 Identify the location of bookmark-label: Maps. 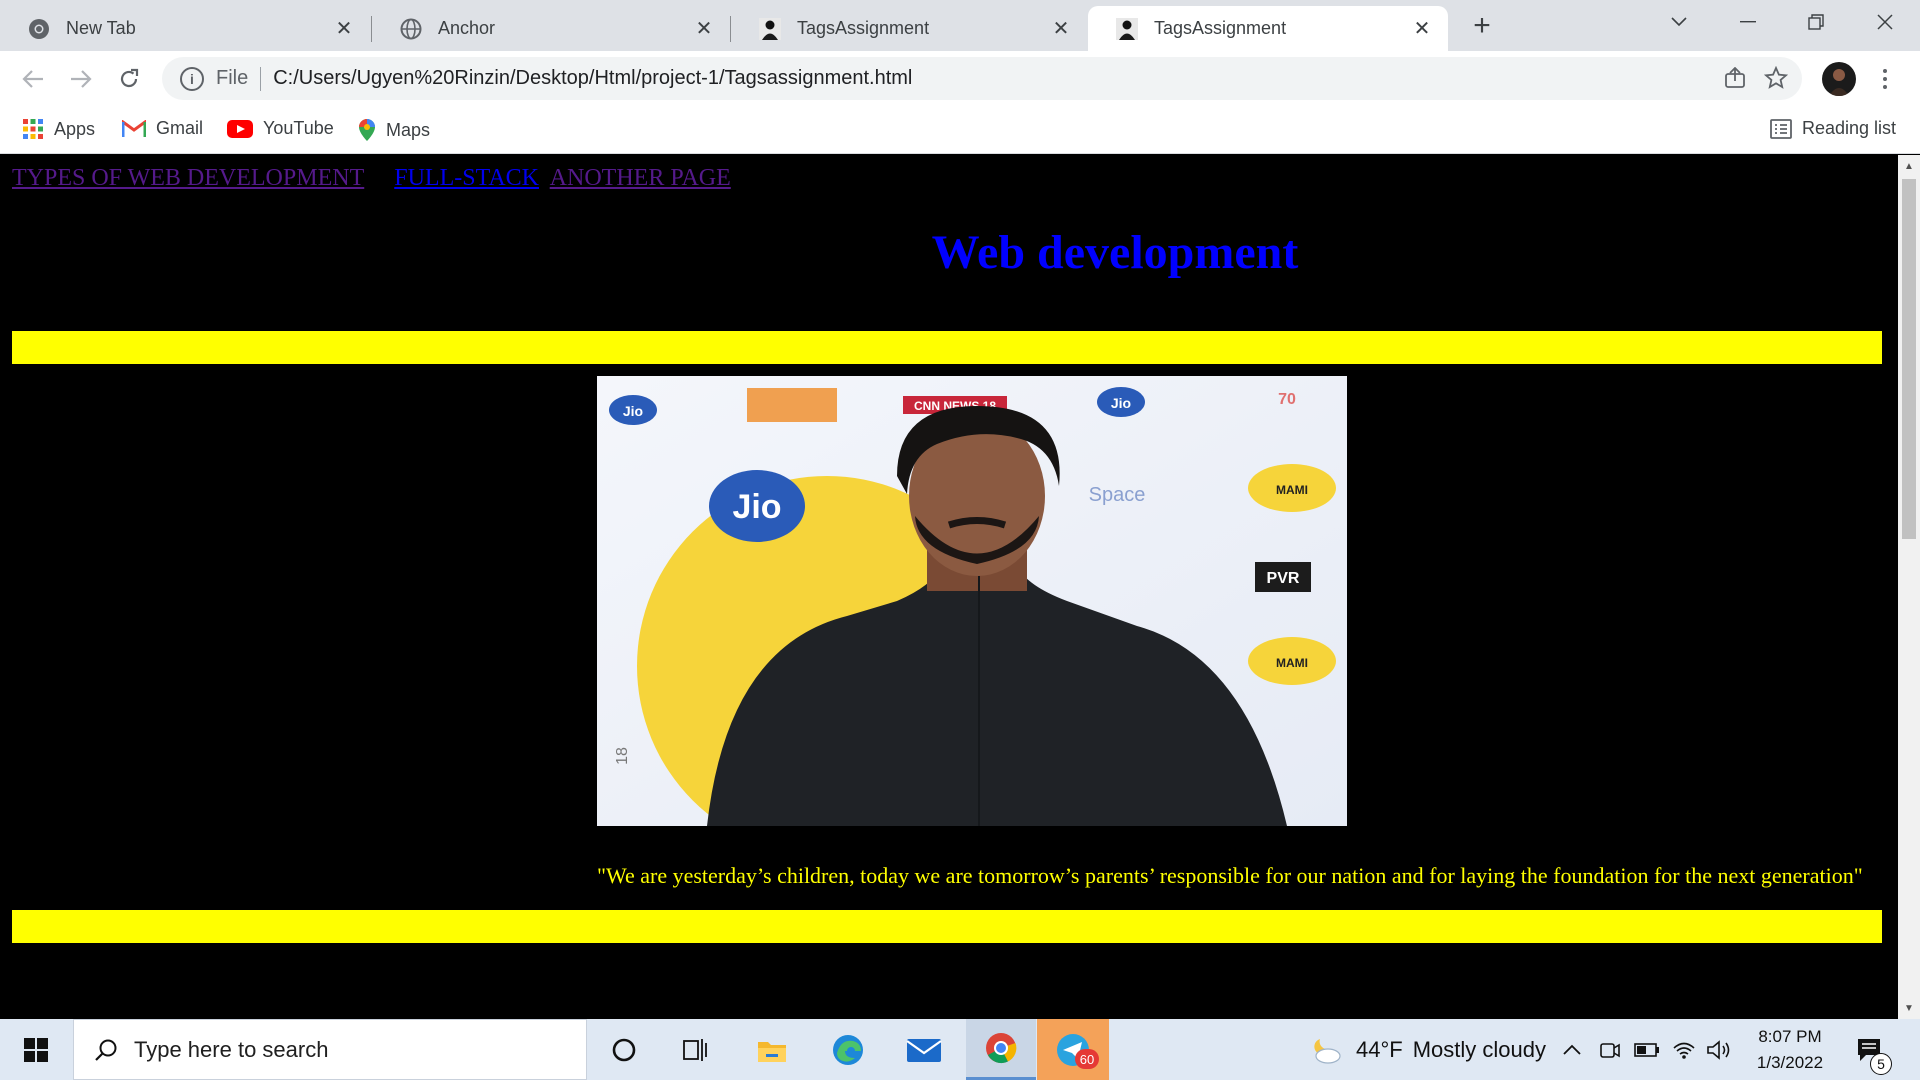
(408, 129).